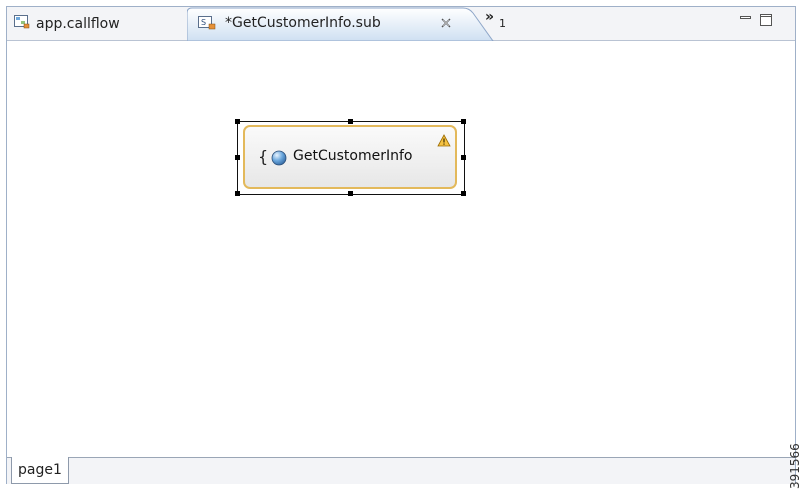 Image resolution: width=804 pixels, height=491 pixels. Describe the element at coordinates (237, 121) in the screenshot. I see `resize-handle-nw` at that location.